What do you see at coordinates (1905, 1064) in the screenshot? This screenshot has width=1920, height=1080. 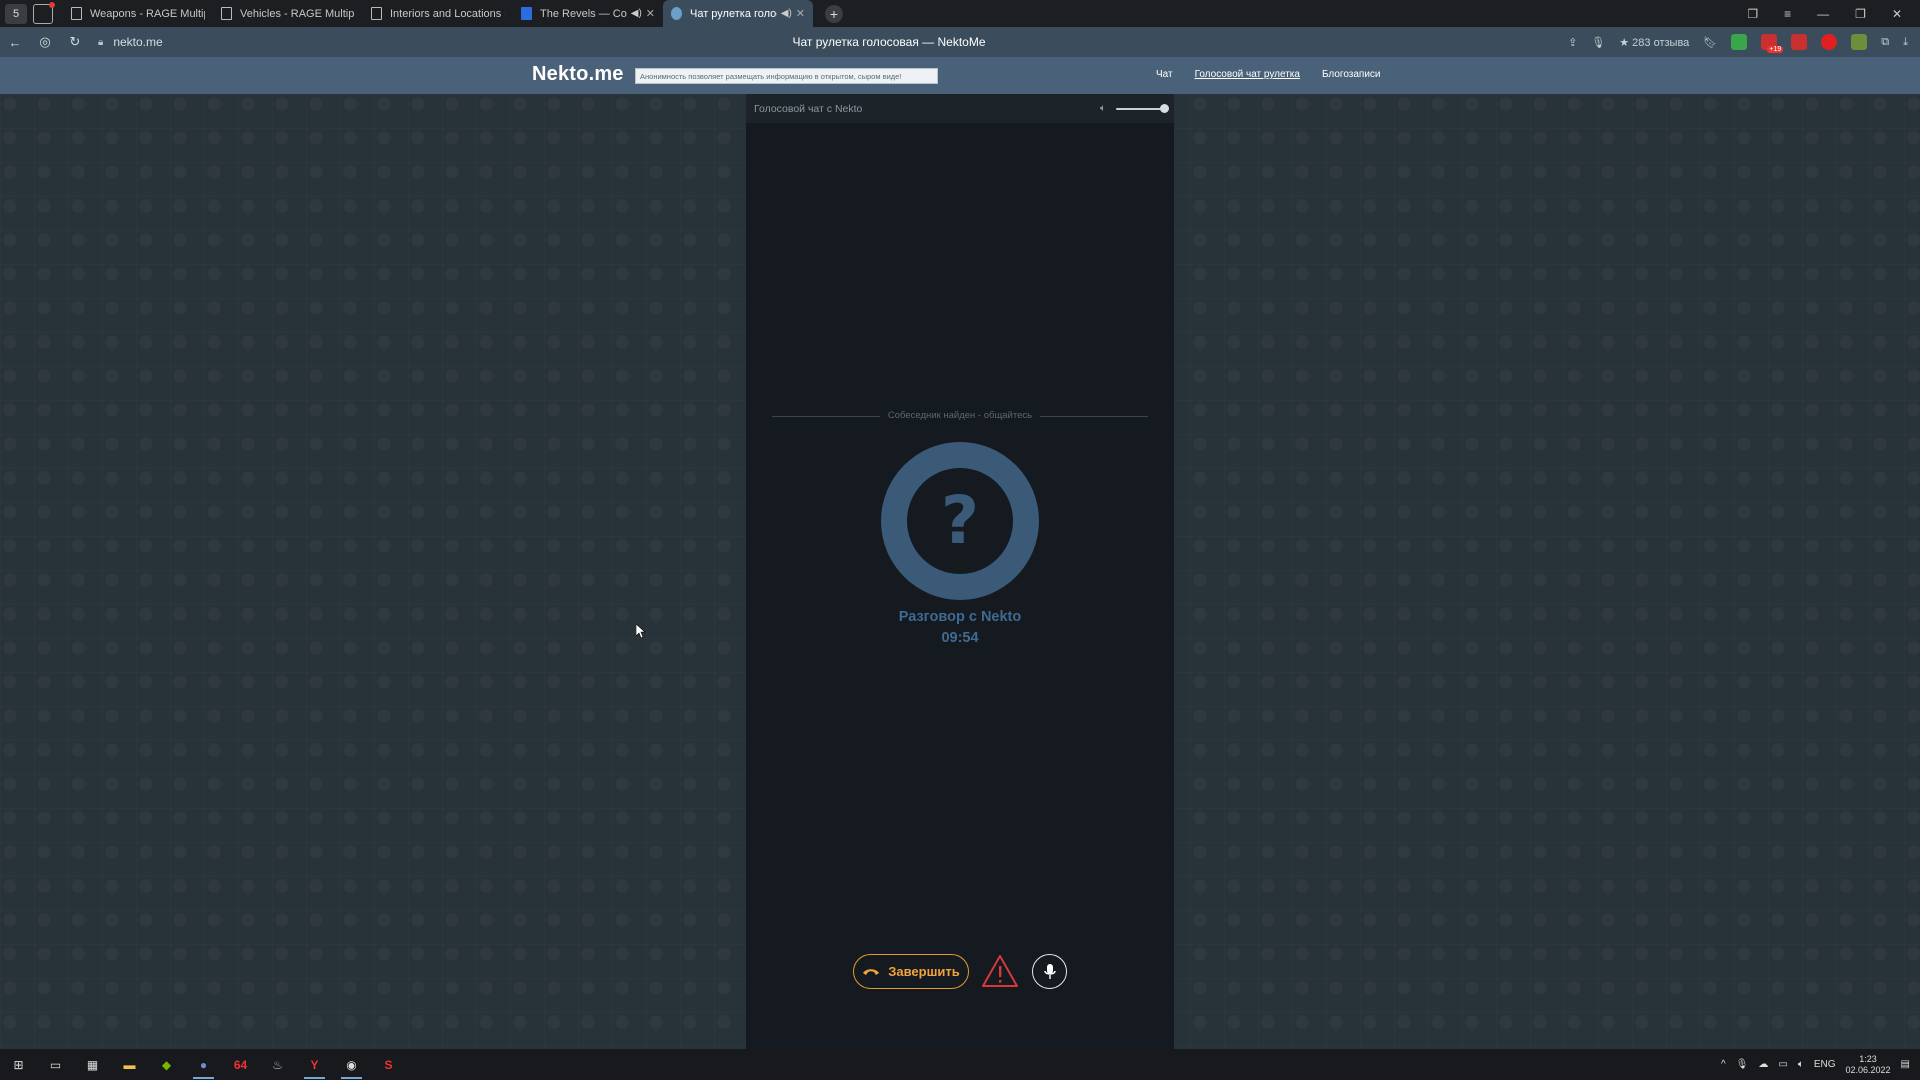 I see `notifications-icon: ▤` at bounding box center [1905, 1064].